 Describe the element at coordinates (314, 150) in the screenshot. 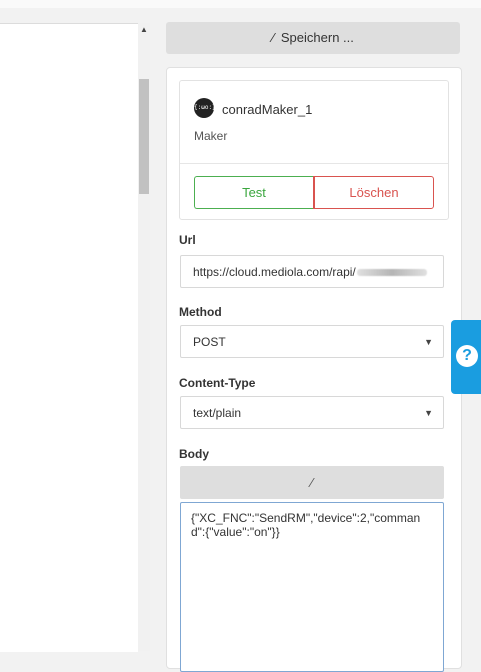

I see `profile-card: {:ωo:} conradMaker_1 Maker Test Löschen` at that location.